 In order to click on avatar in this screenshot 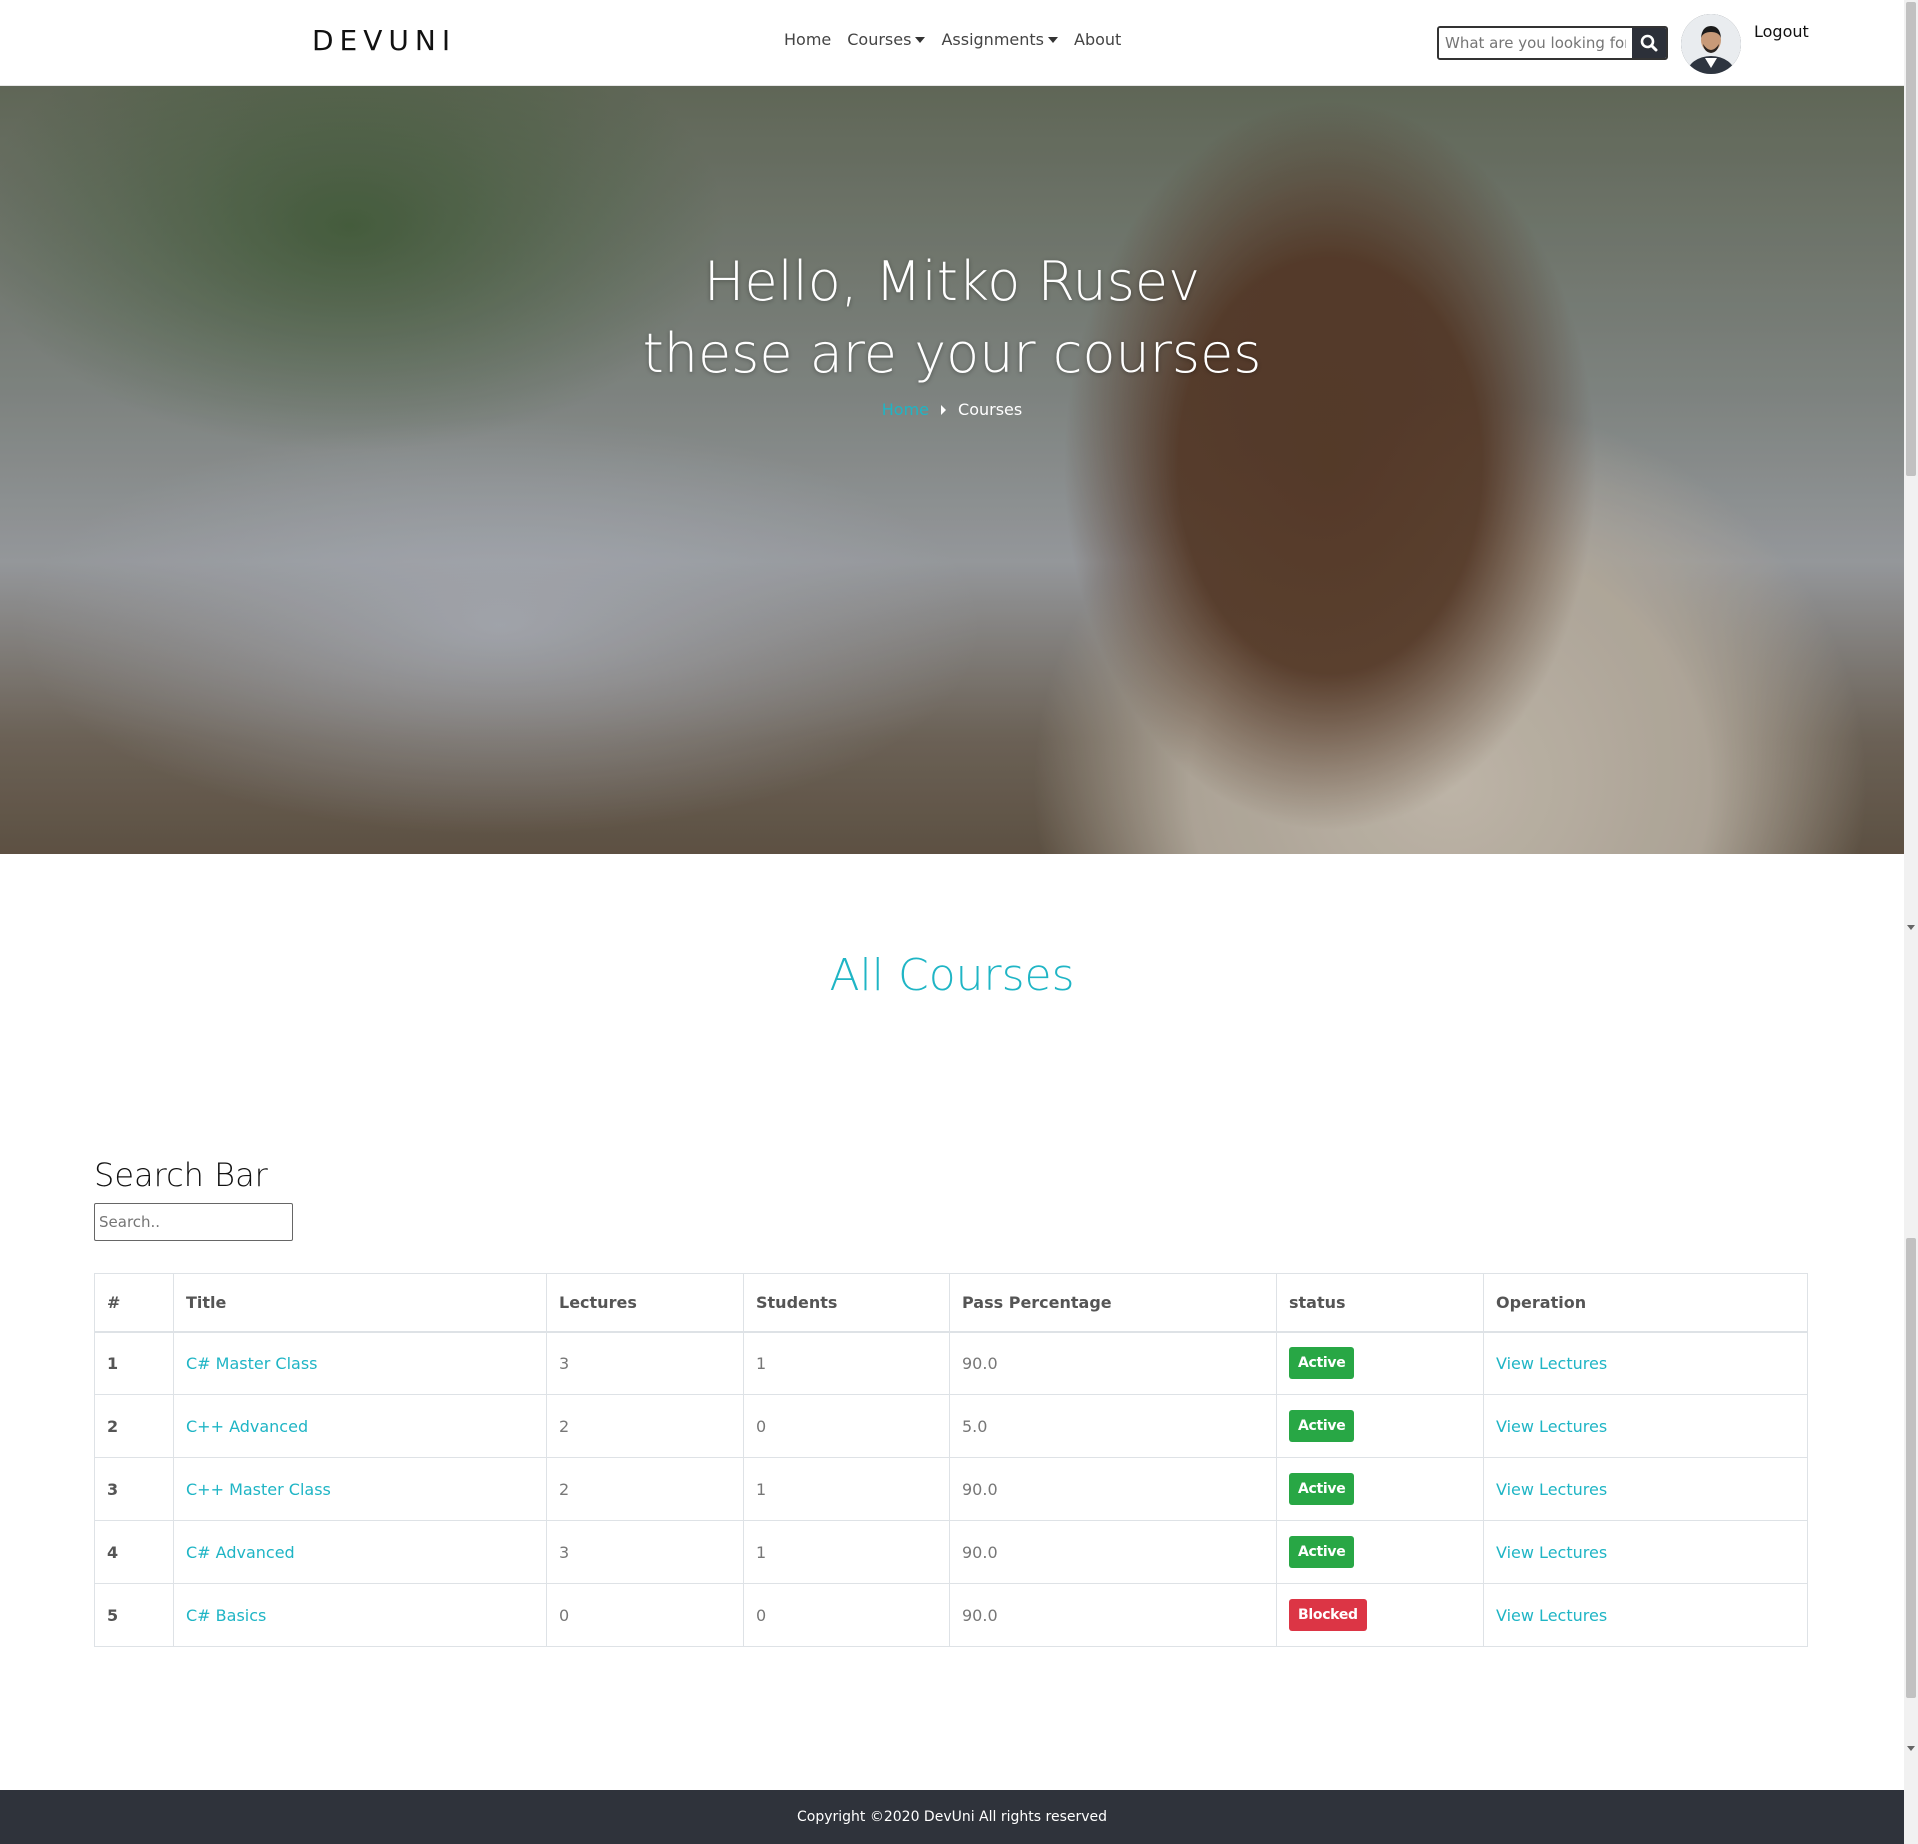, I will do `click(1711, 44)`.